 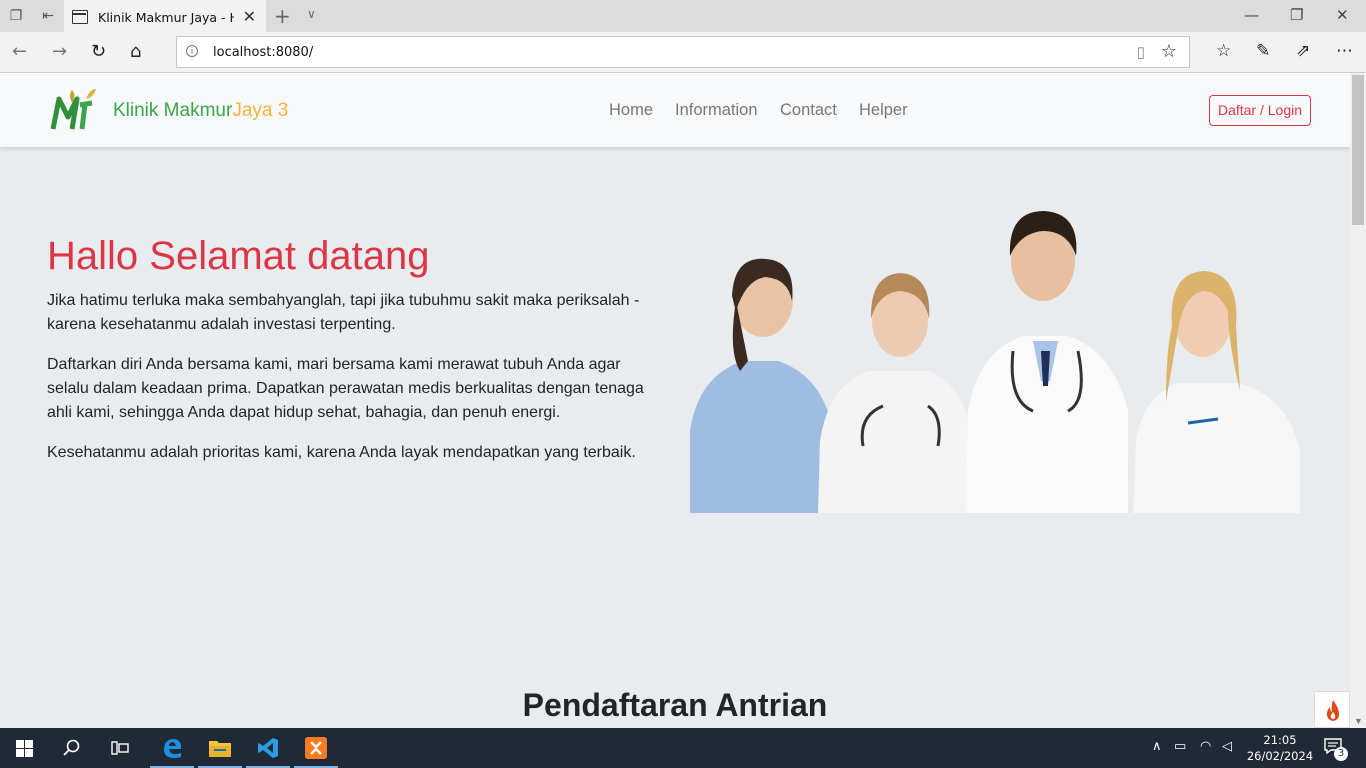 What do you see at coordinates (74, 110) in the screenshot?
I see `clinic-logo-icon` at bounding box center [74, 110].